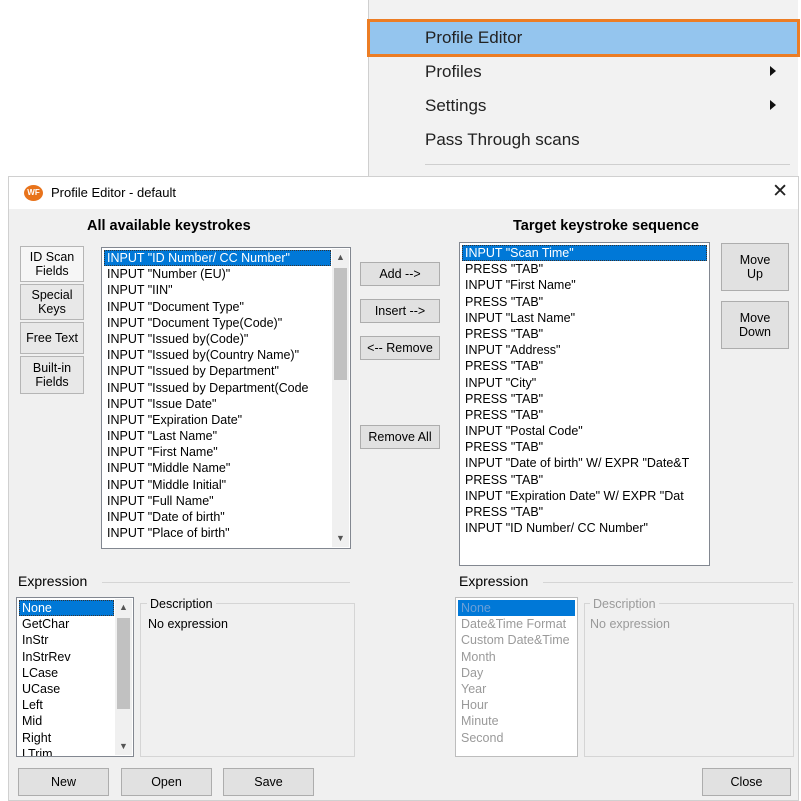 The height and width of the screenshot is (801, 801). I want to click on list-item: InStrRev, so click(66, 657).